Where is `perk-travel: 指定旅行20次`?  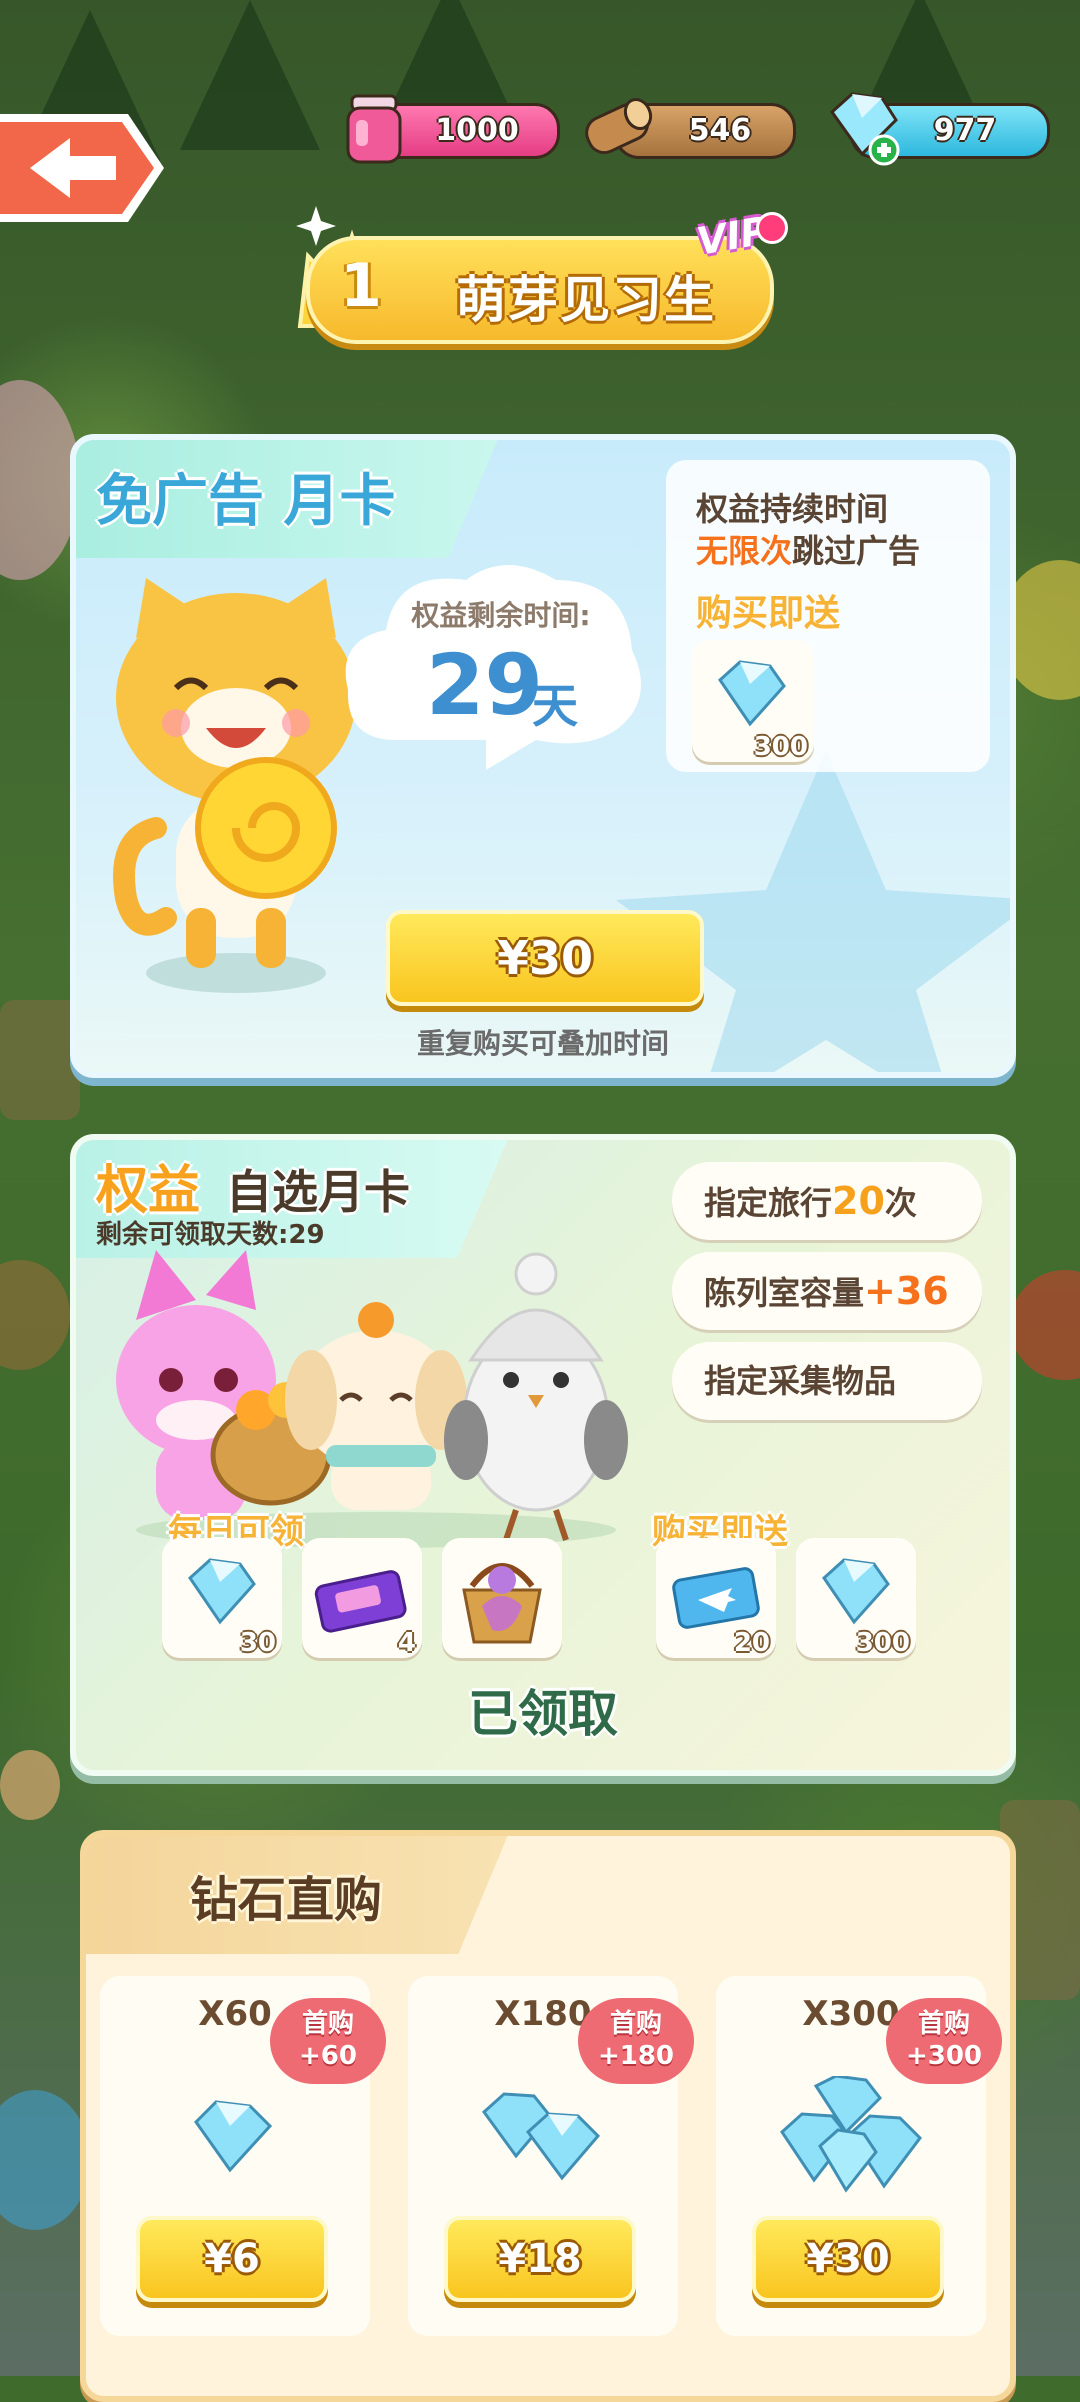 perk-travel: 指定旅行20次 is located at coordinates (827, 1201).